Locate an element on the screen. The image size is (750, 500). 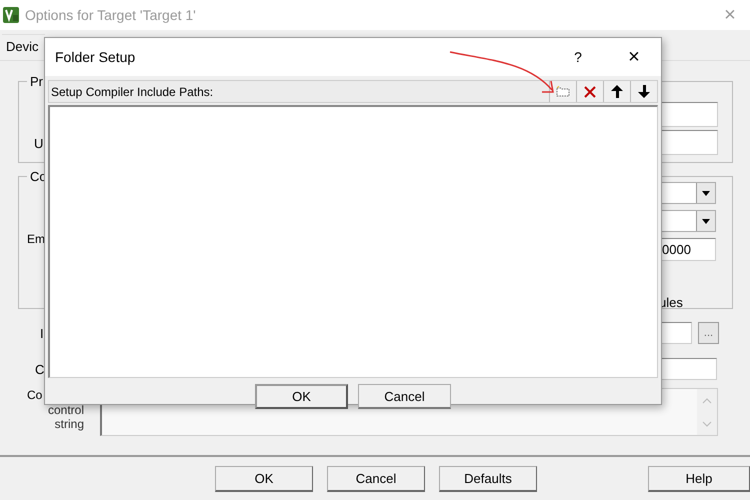
field-label: C is located at coordinates (40, 369).